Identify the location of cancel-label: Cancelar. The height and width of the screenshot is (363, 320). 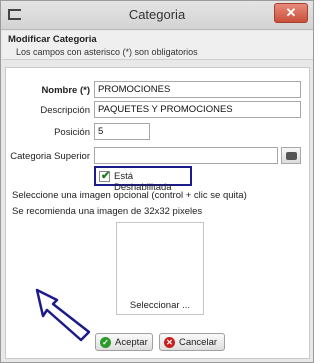
(198, 342).